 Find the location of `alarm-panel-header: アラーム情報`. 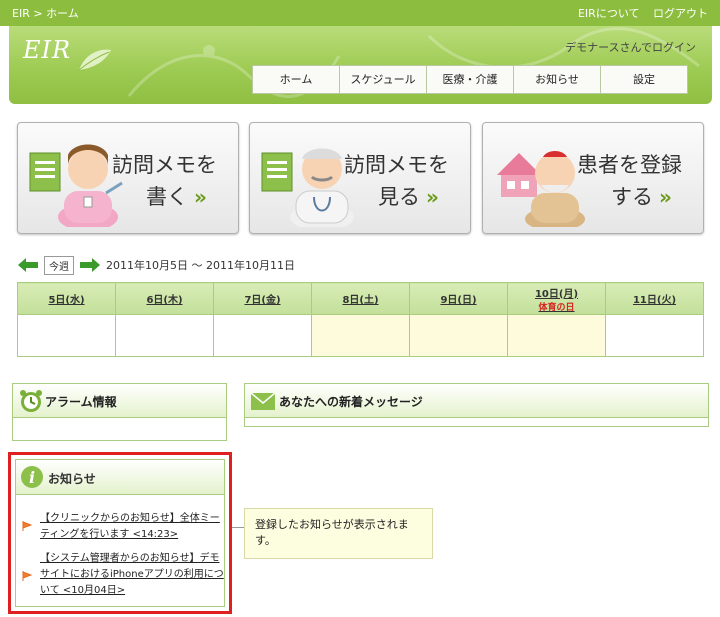

alarm-panel-header: アラーム情報 is located at coordinates (119, 401).